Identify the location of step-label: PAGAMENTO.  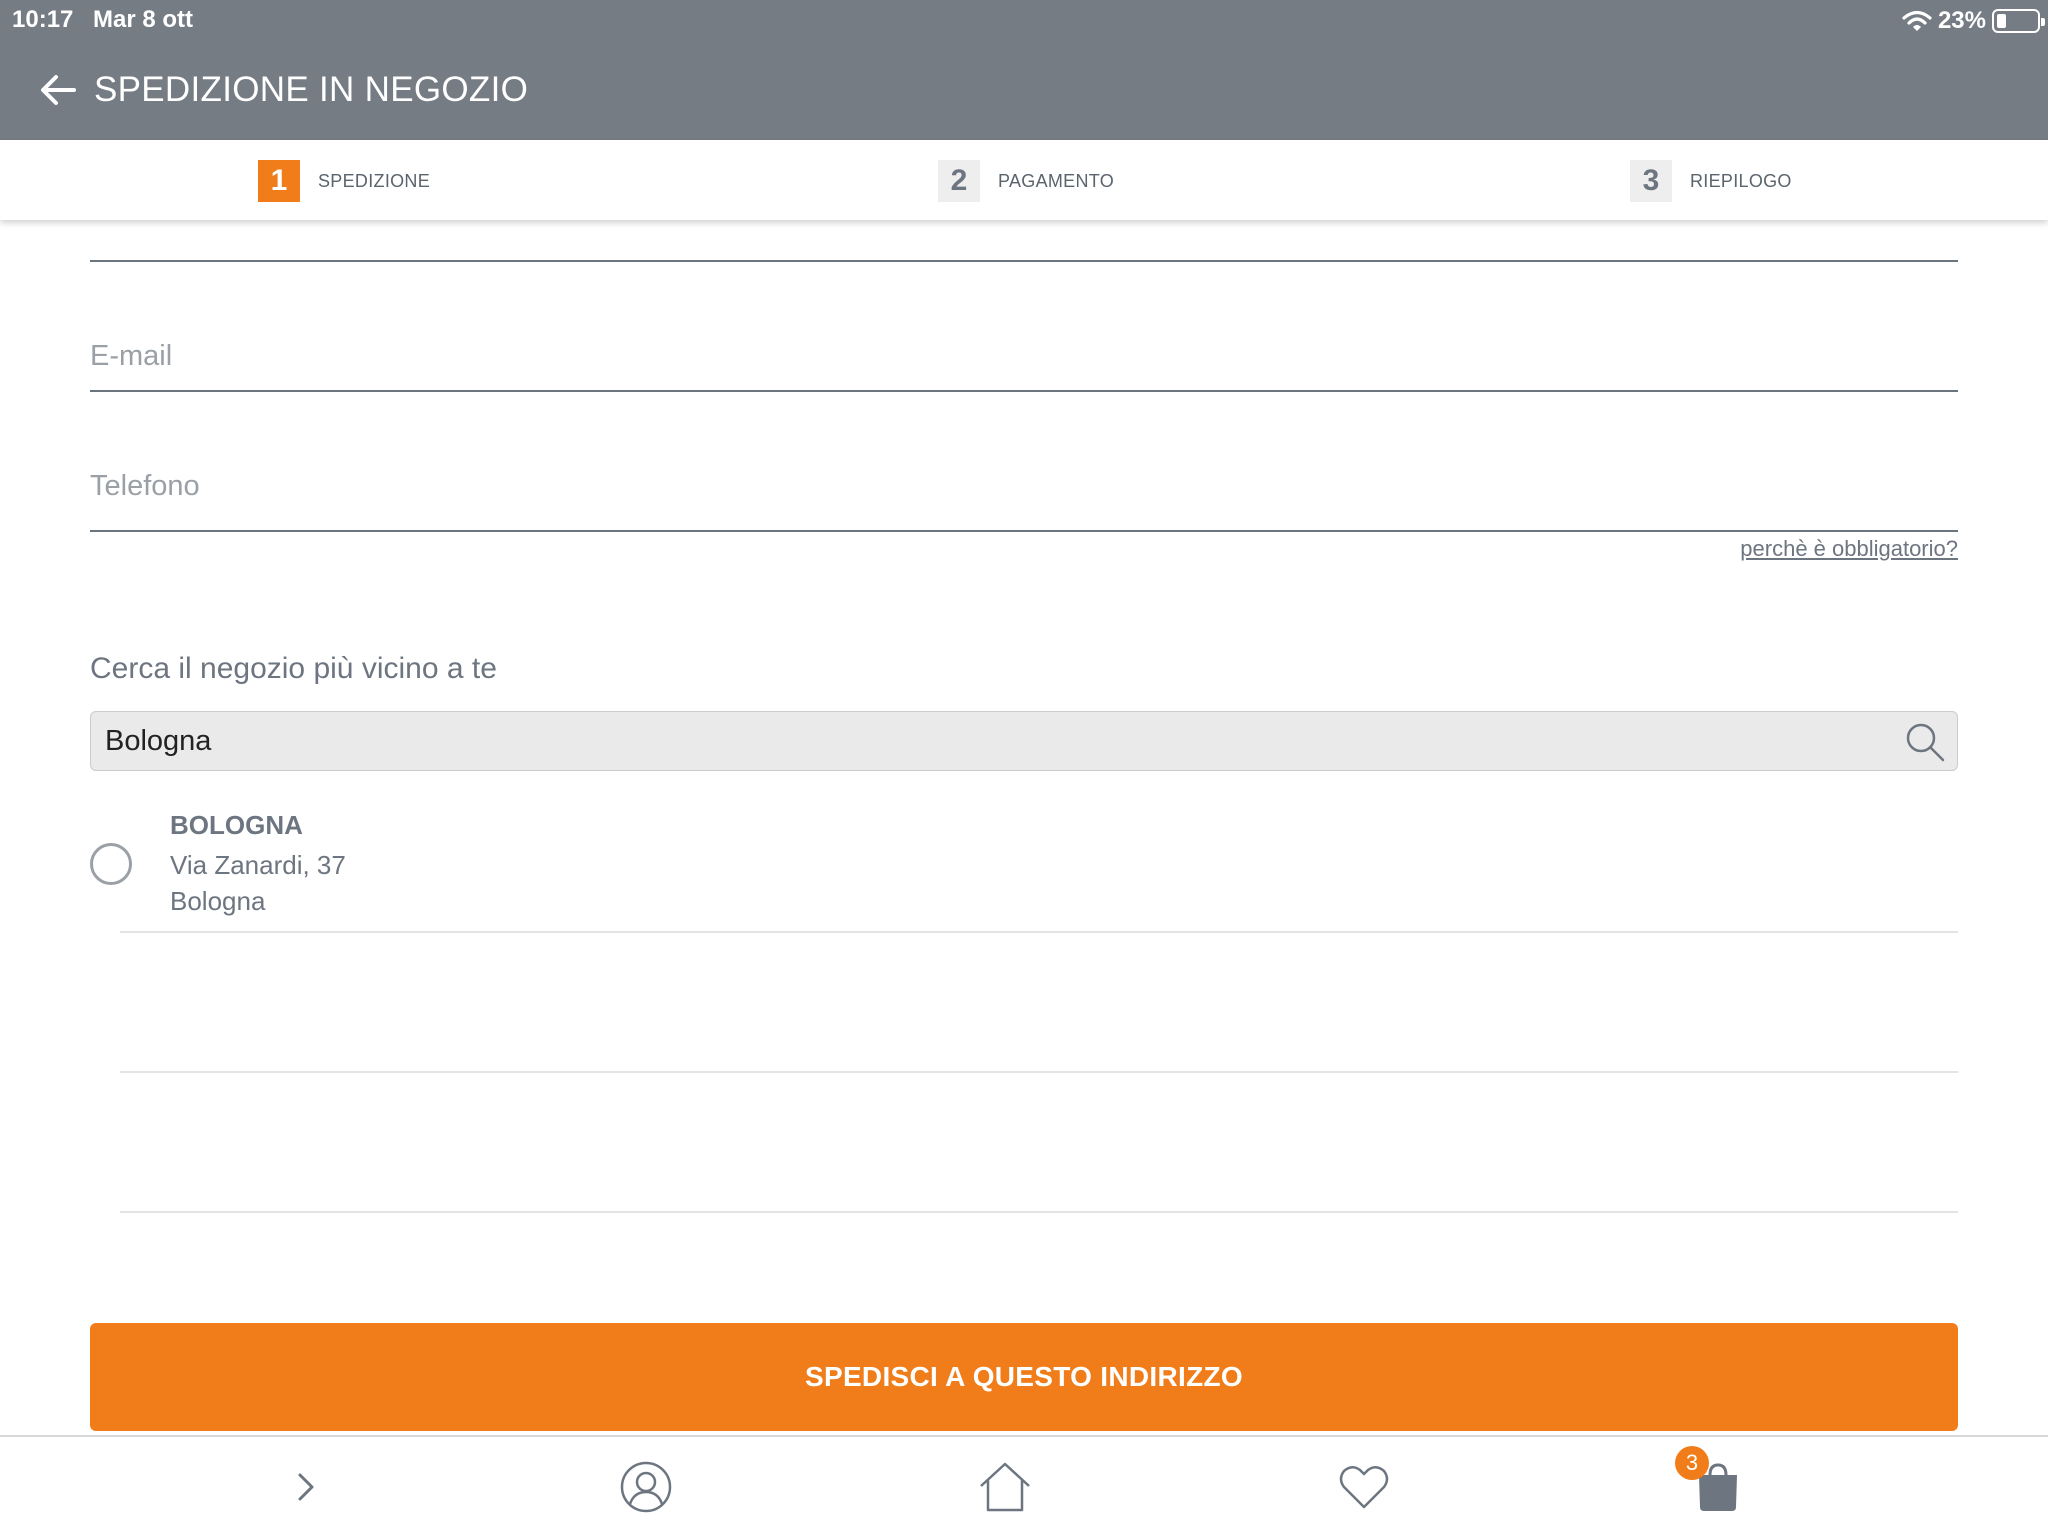
(1056, 180).